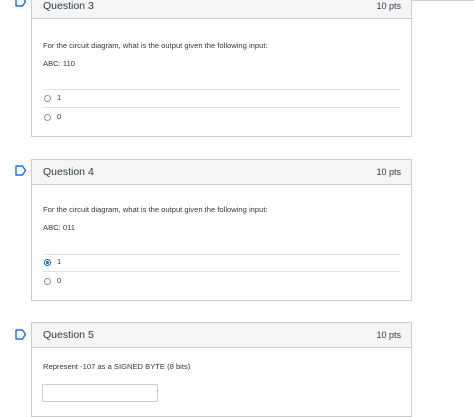  Describe the element at coordinates (47, 262) in the screenshot. I see `answer-radio-selected` at that location.